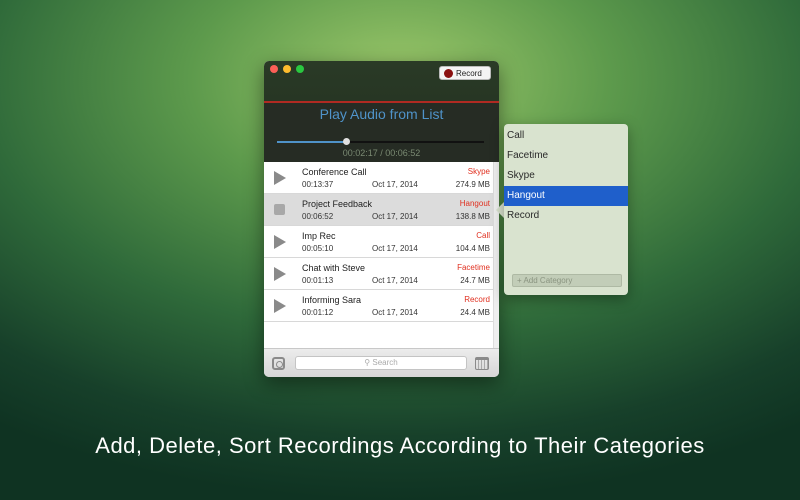  I want to click on calendar-icon, so click(482, 363).